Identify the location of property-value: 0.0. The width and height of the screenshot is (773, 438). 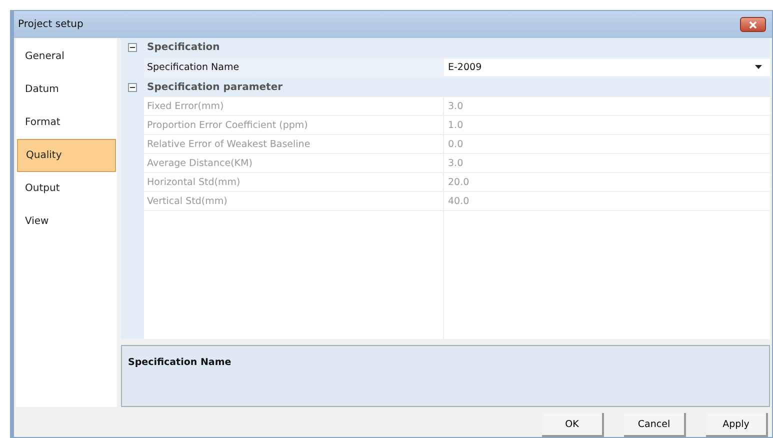
(455, 145).